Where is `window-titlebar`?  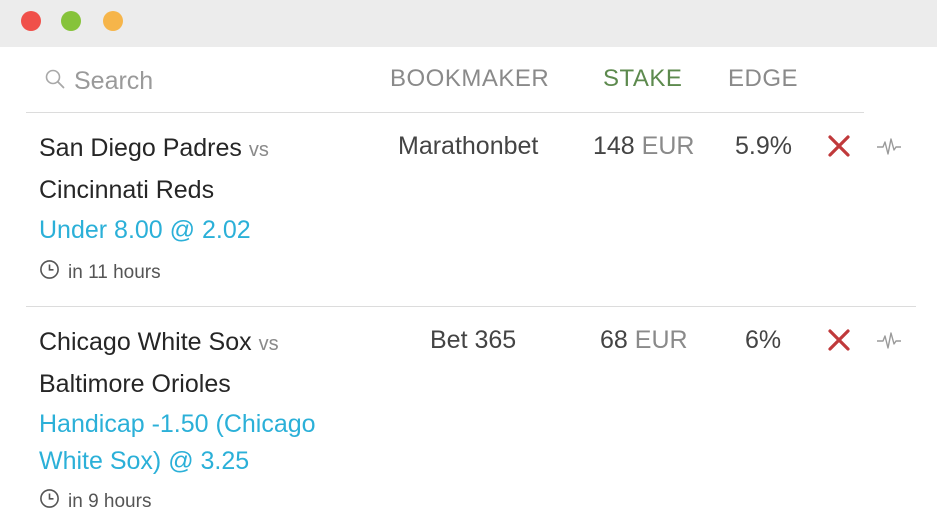 window-titlebar is located at coordinates (468, 23).